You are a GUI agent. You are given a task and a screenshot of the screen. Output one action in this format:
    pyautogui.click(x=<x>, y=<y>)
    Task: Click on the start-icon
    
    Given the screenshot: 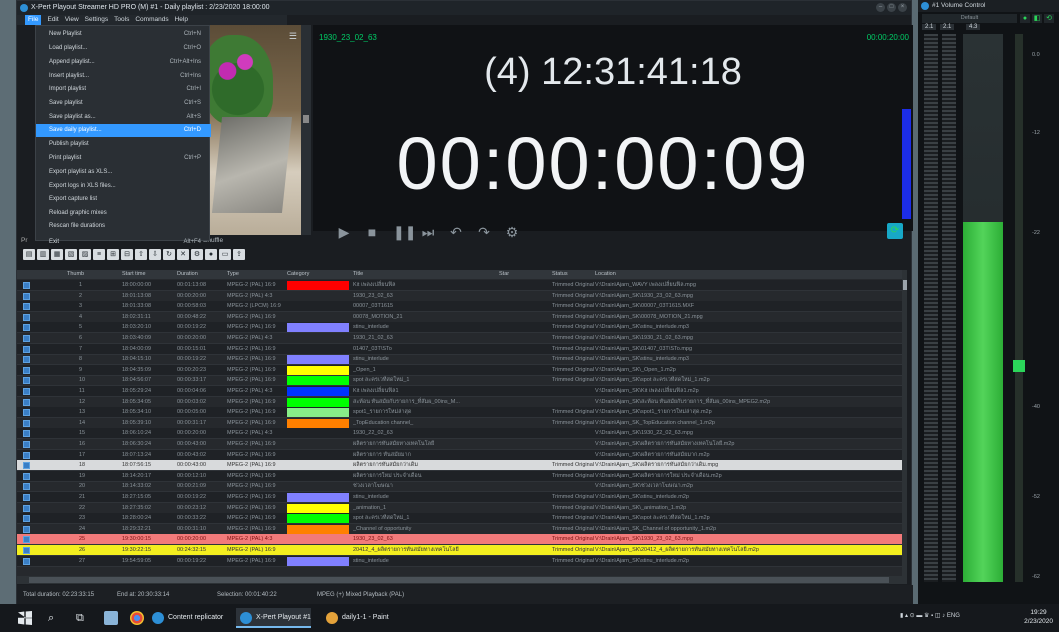 What is the action you would take?
    pyautogui.click(x=25, y=618)
    